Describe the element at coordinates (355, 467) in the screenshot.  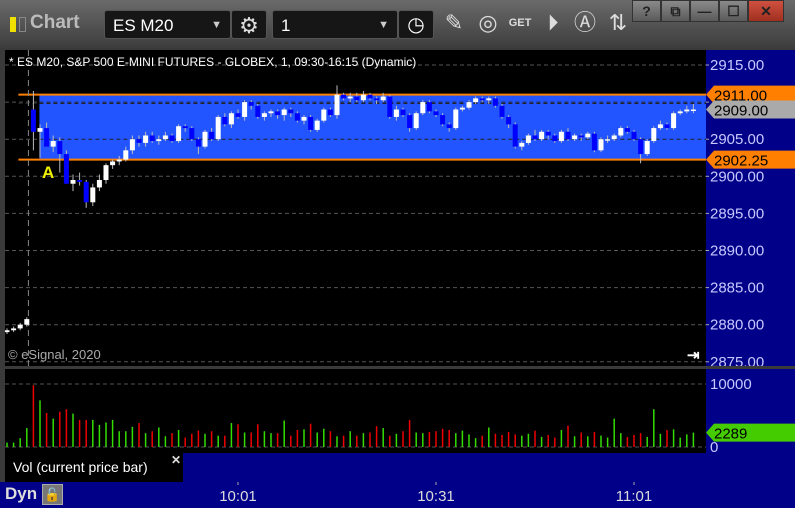
I see `study-legend-row: Vol (current price bar) ✕` at that location.